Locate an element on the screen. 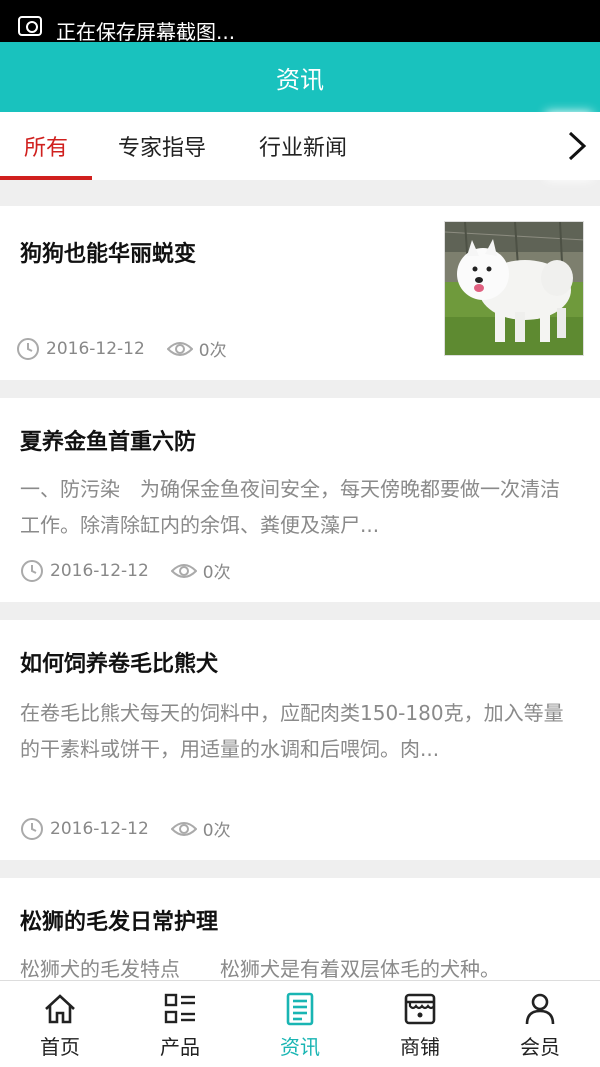 The height and width of the screenshot is (1067, 600). bottom-navigation: 首页 产品 资讯 商铺 会员 is located at coordinates (300, 1023).